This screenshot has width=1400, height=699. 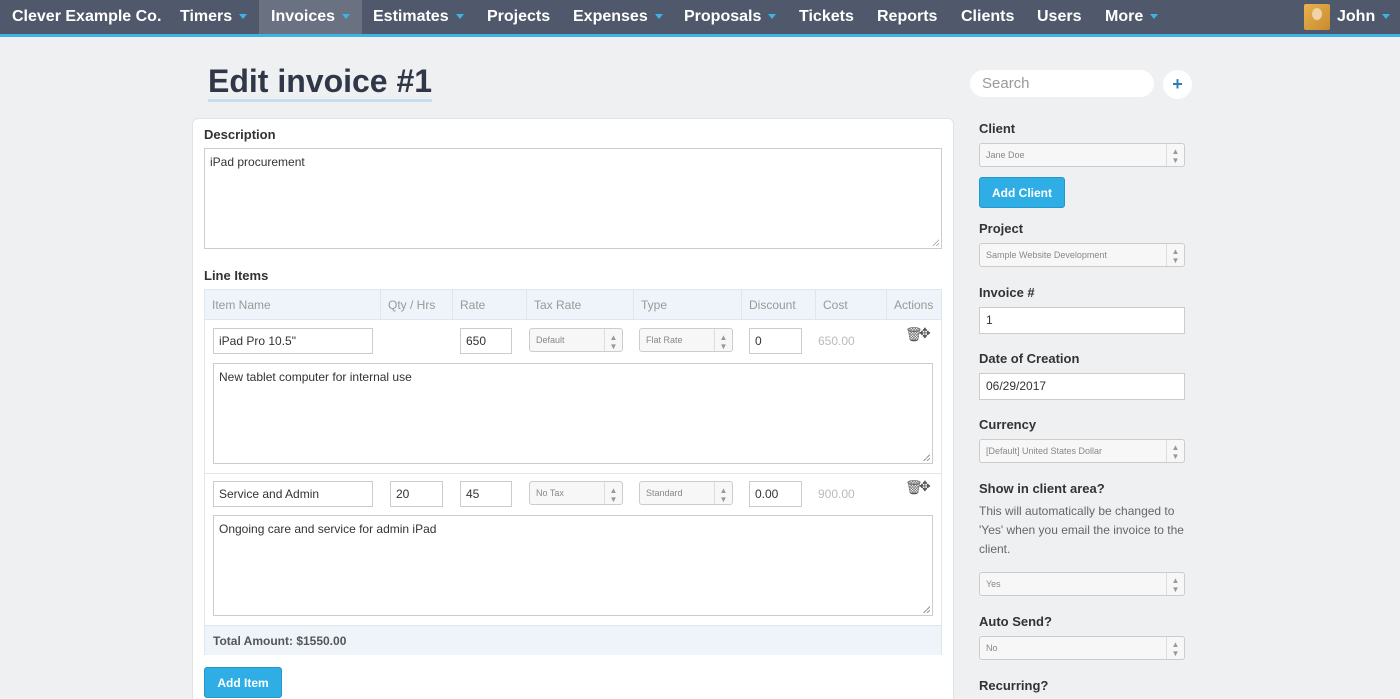 I want to click on project-select: Sample Website Development ▲ ▼, so click(x=1082, y=255).